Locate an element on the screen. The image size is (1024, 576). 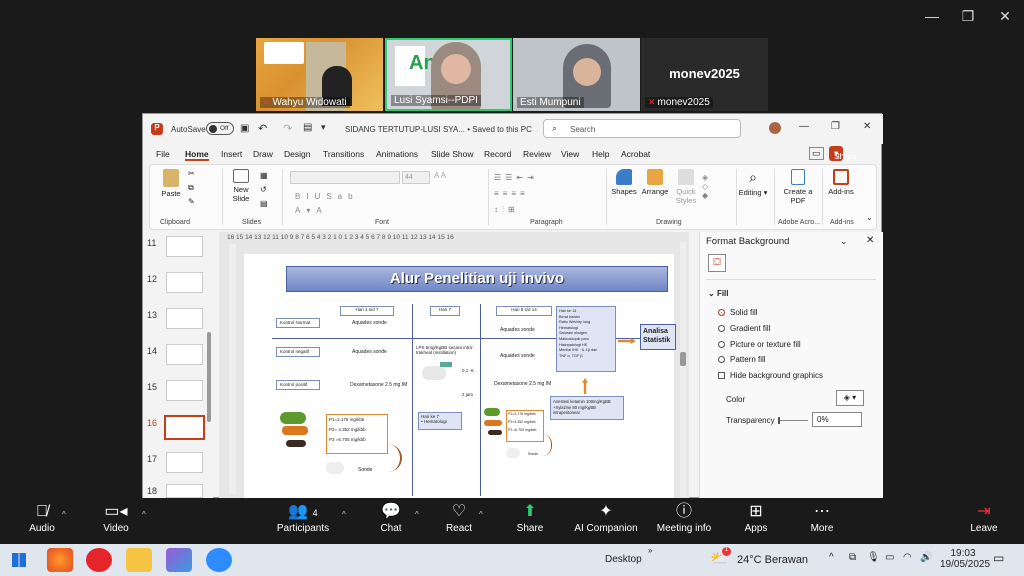
save-icon: ▣ is located at coordinates (244, 128).